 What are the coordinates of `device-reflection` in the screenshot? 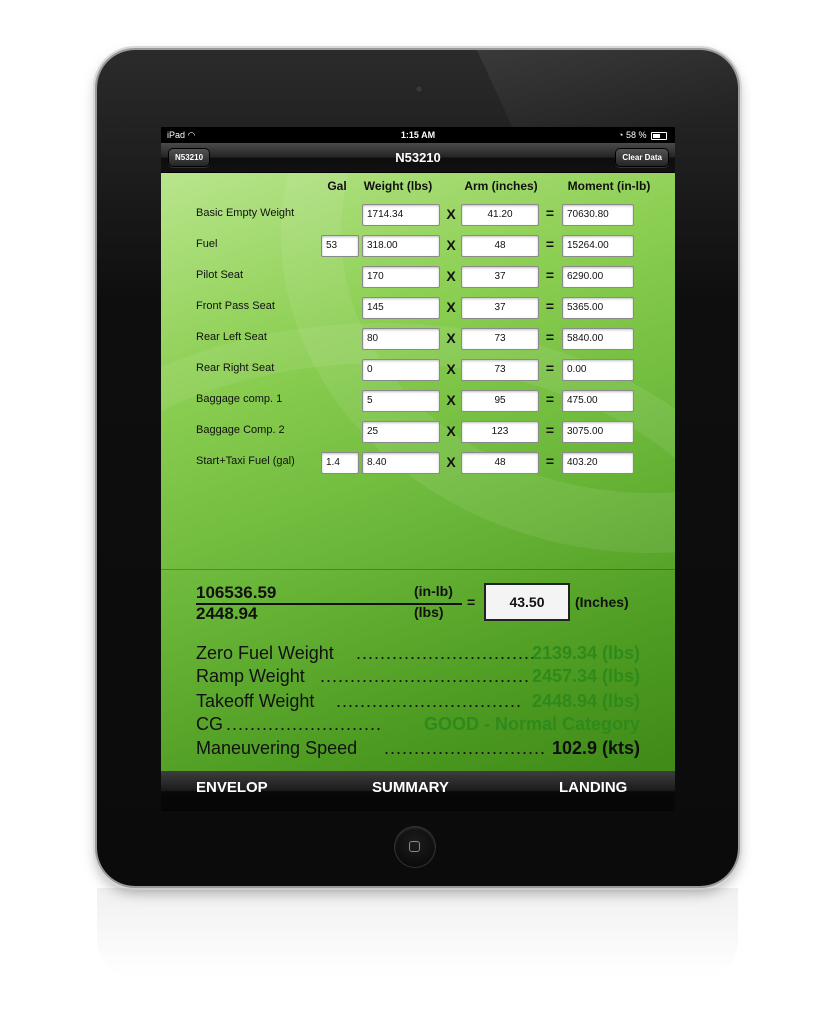 It's located at (417, 933).